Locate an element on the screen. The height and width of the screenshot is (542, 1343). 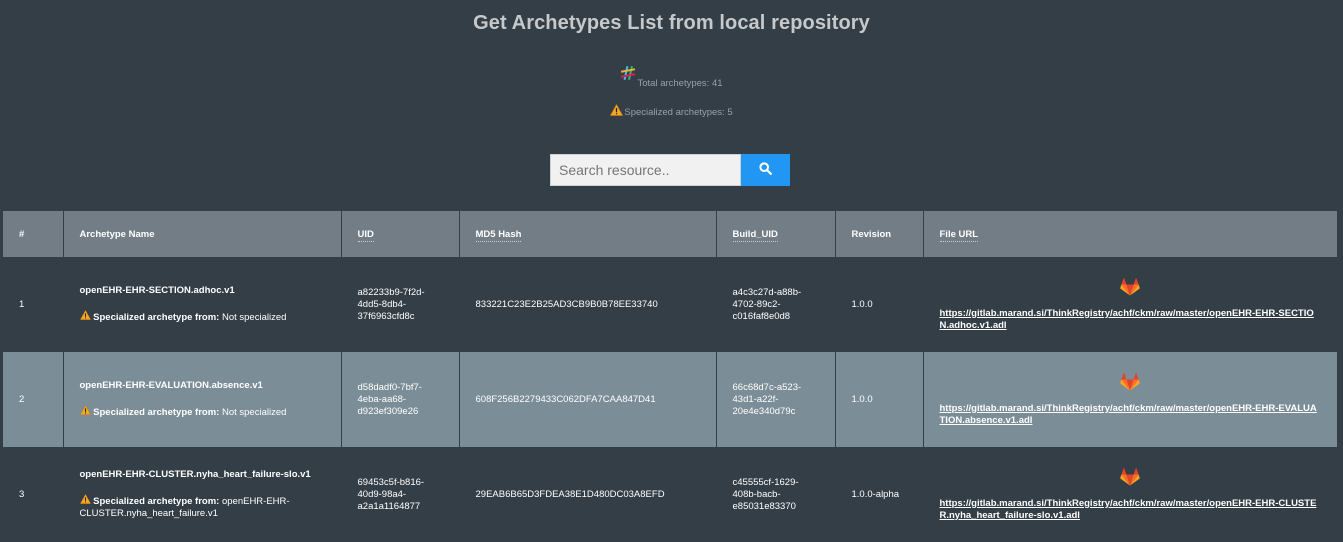
uid-cell: 69453c5f-b816-40d9-98a4-a2a1a1164877 is located at coordinates (400, 494).